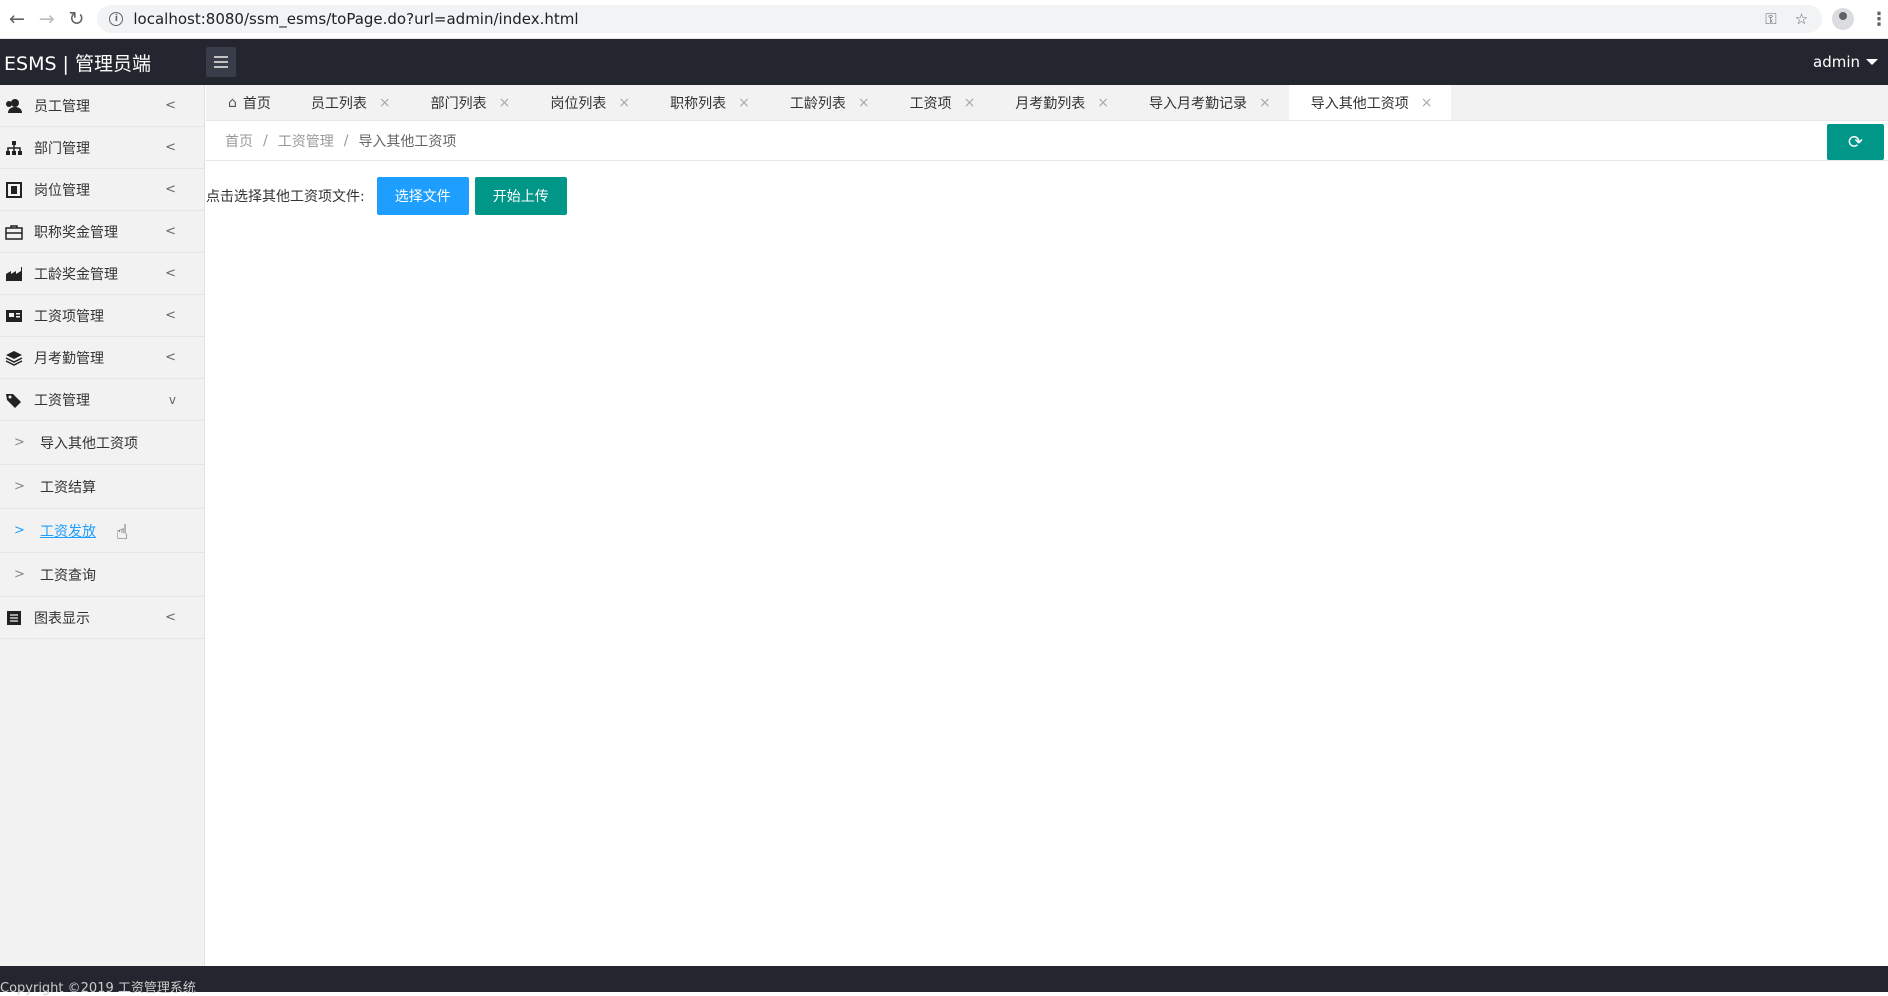 The height and width of the screenshot is (996, 1888). I want to click on tab-salary-items: 工资项 ×, so click(941, 102).